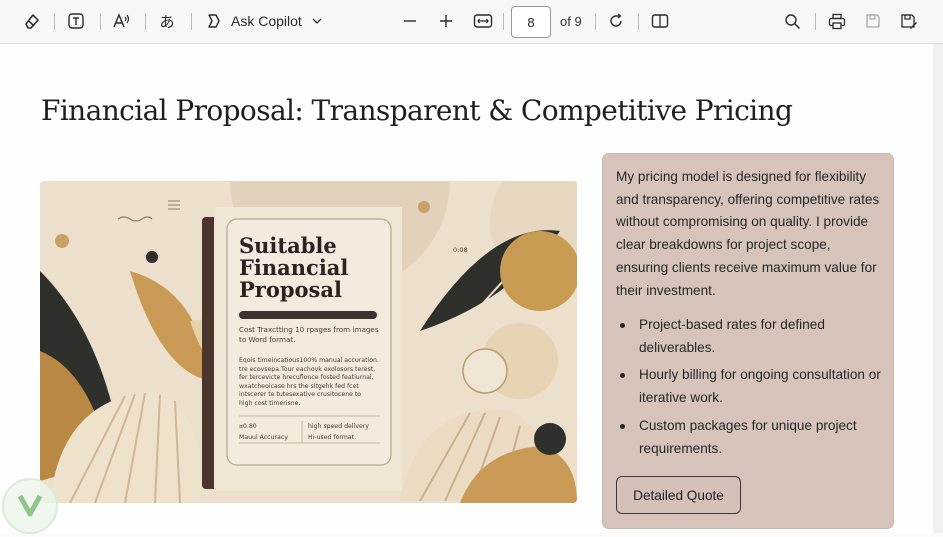  I want to click on zoom-in-icon, so click(446, 21).